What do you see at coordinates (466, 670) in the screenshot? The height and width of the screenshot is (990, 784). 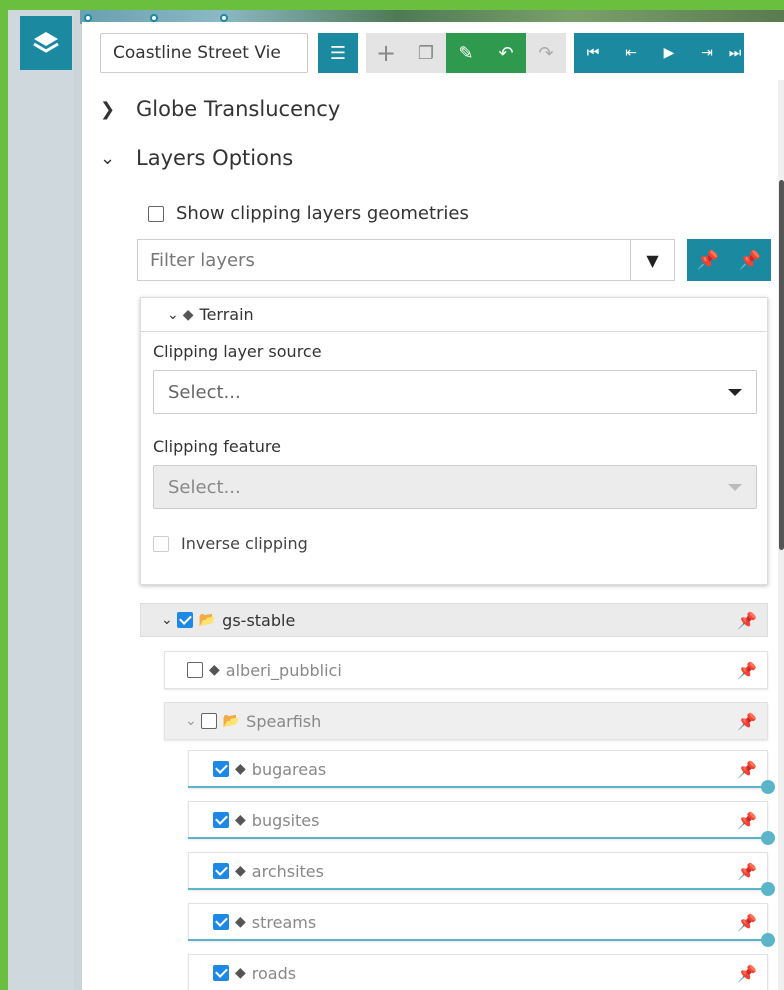 I see `layer-row-alberi: ◆ alberi_pubblici 📌` at bounding box center [466, 670].